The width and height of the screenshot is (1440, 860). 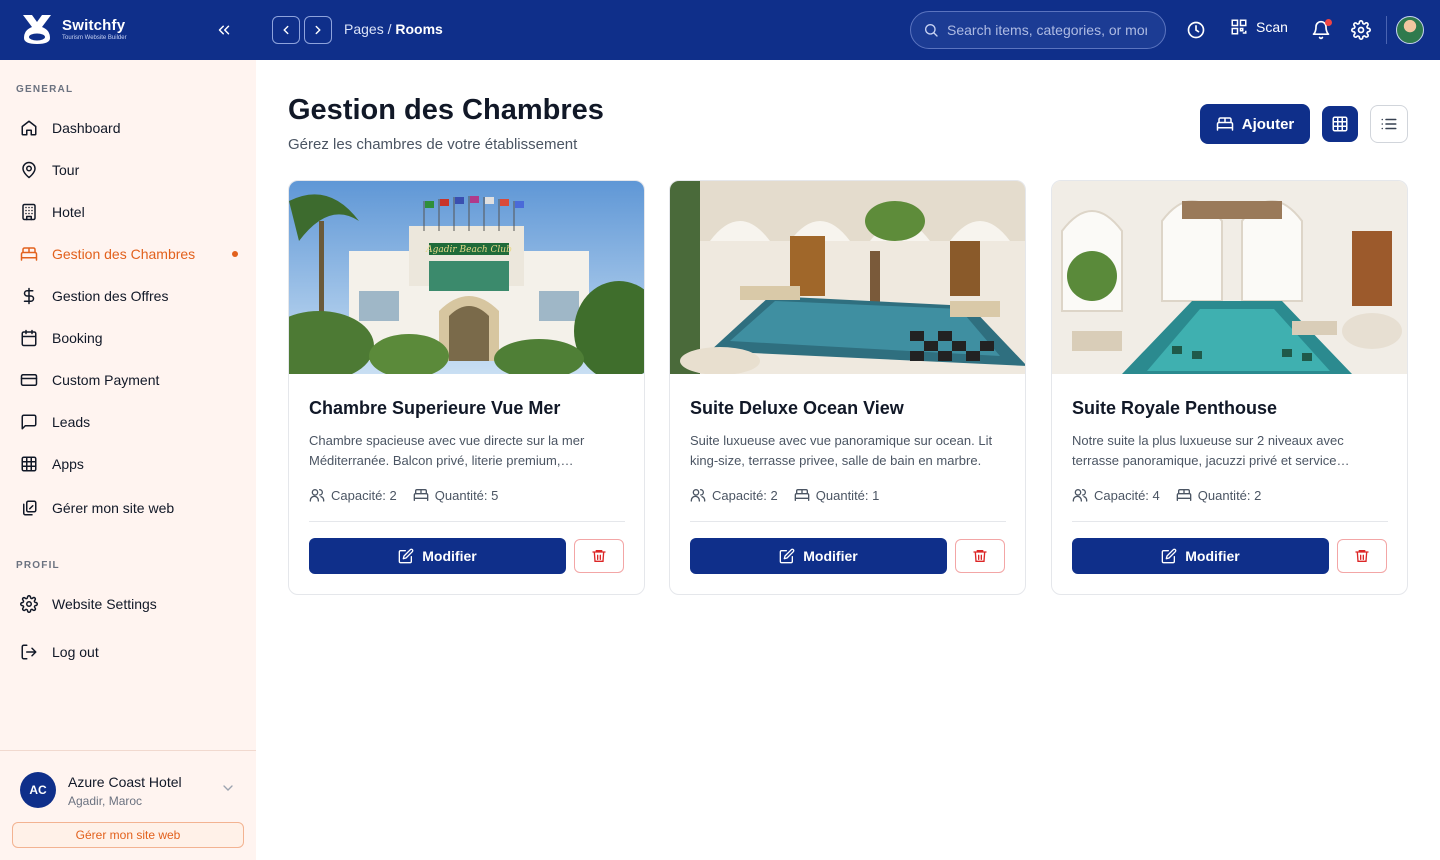 I want to click on room-quantity: Quantité: 5, so click(x=456, y=495).